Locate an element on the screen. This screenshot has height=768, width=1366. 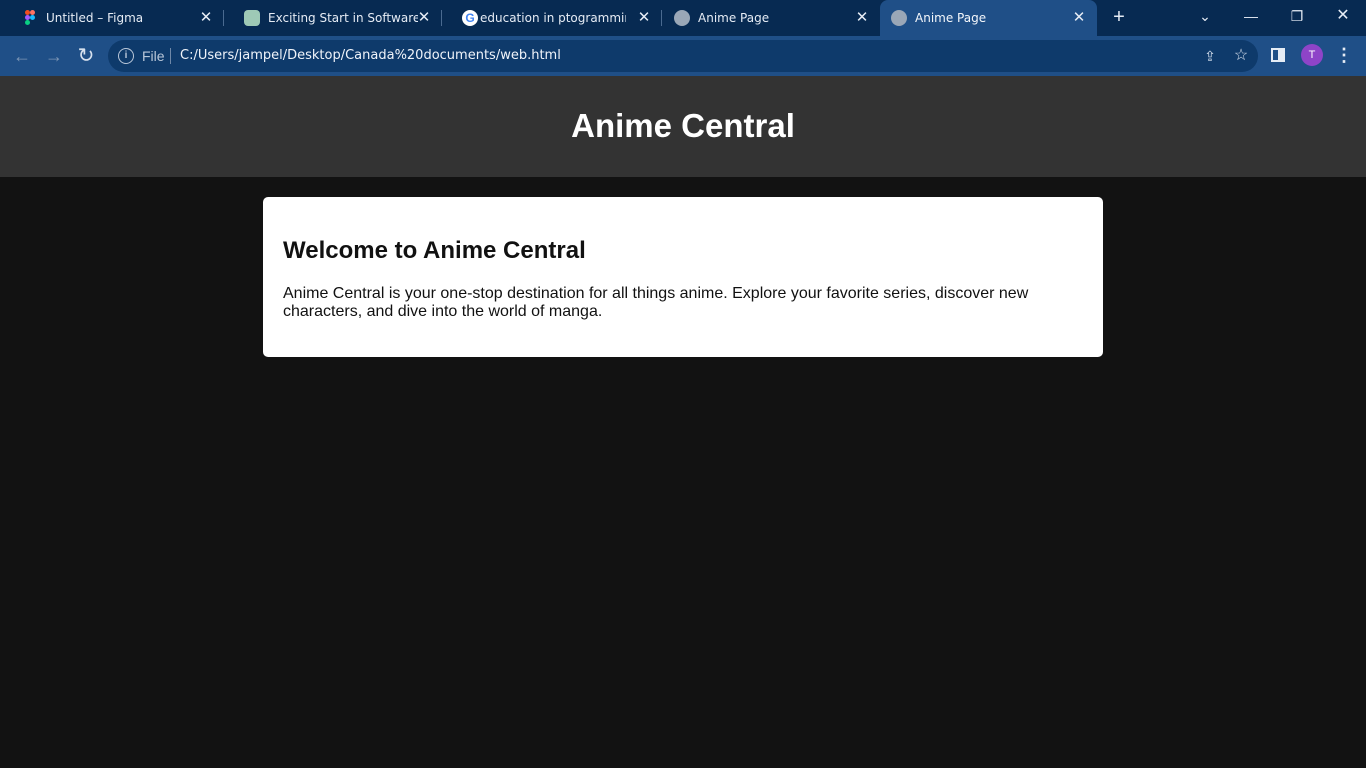
tab-chatgpt: Exciting Start in Software Eng ✕ is located at coordinates (333, 18).